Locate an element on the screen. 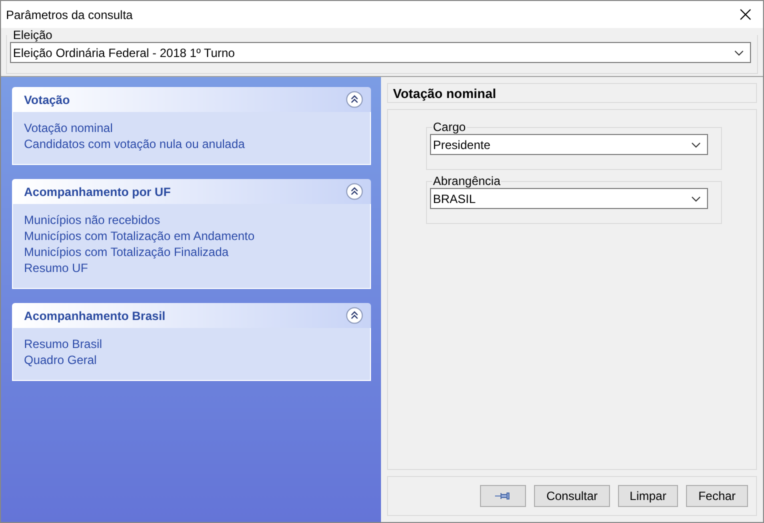 Image resolution: width=764 pixels, height=523 pixels. action-button: Limpar is located at coordinates (648, 496).